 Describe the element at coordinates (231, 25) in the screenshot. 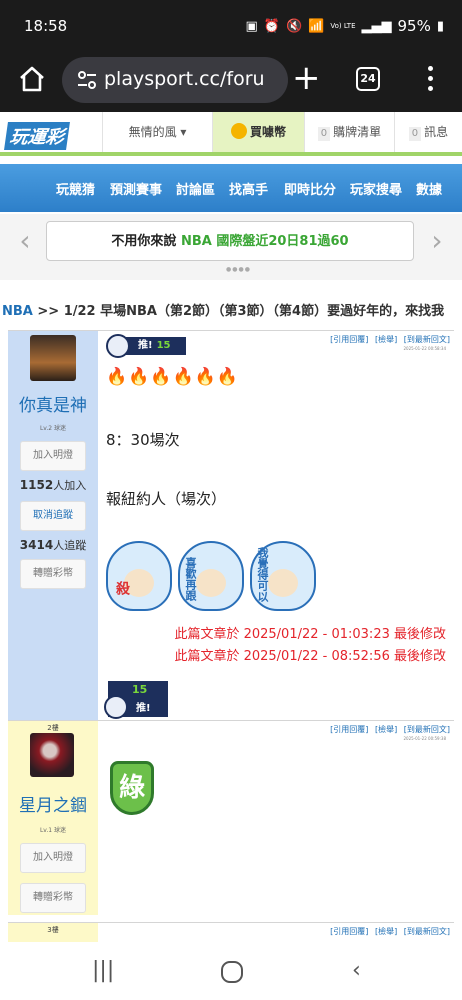

I see `status-bar: 18:58 ▣ ⏰ 🔇 📶 Vo) LTE ▂▄▆ 95% ▮` at that location.